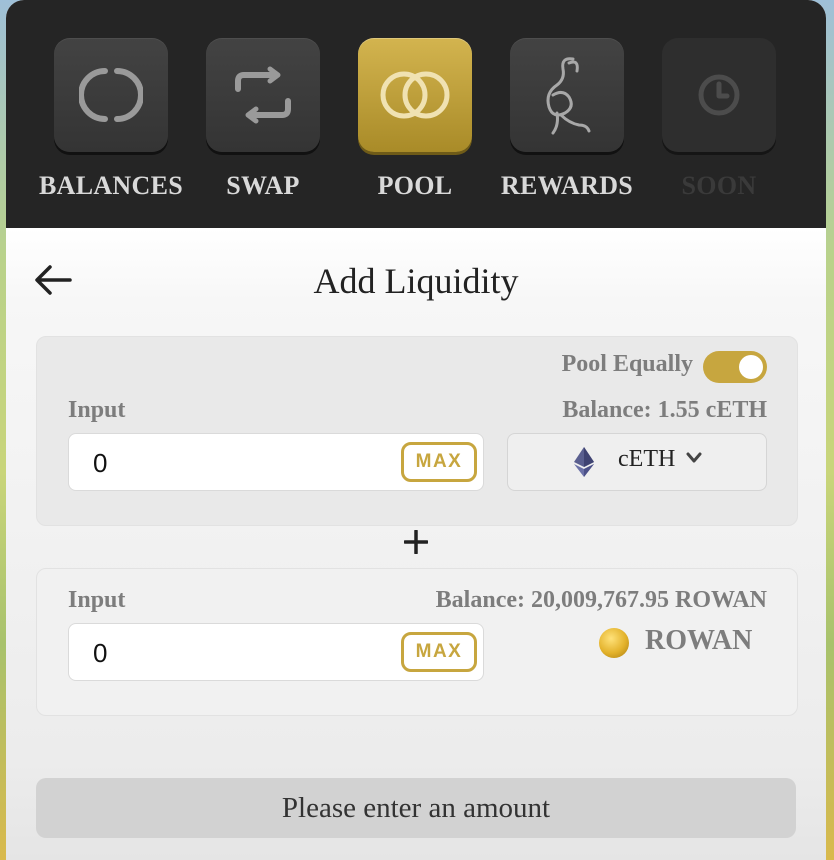 Image resolution: width=834 pixels, height=860 pixels. Describe the element at coordinates (719, 185) in the screenshot. I see `nav-soon-label: SOON` at that location.